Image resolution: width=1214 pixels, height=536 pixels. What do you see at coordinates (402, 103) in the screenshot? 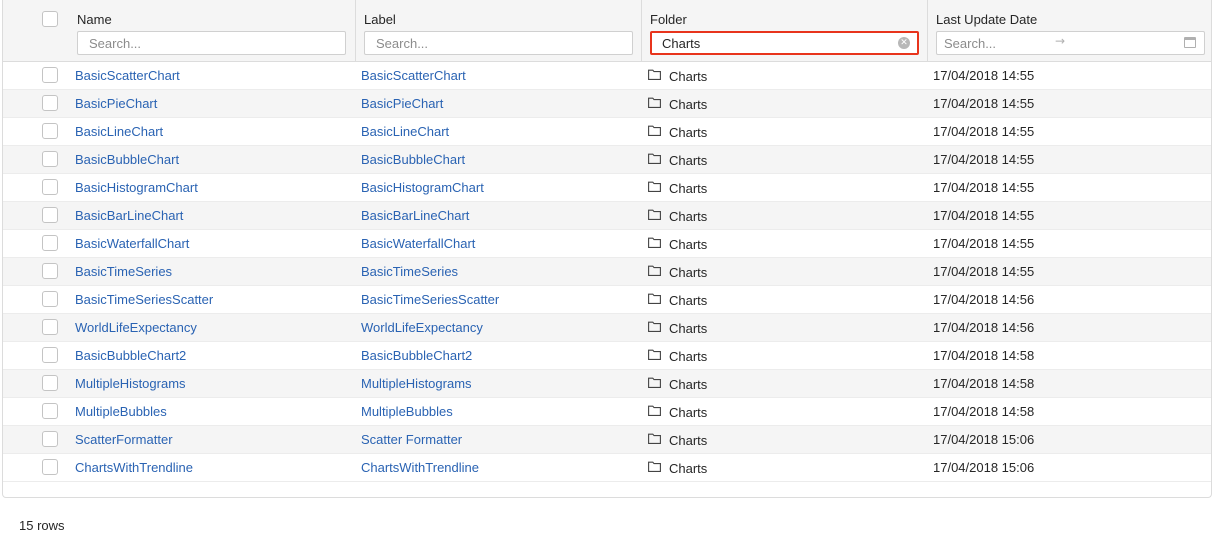
I see `row-label-link: BasicPieChart` at bounding box center [402, 103].